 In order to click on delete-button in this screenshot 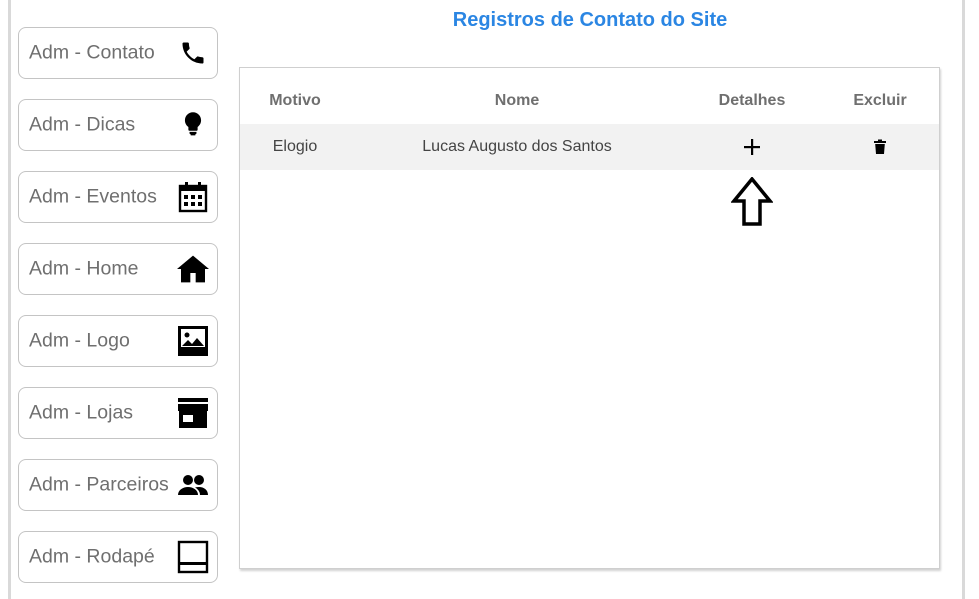, I will do `click(880, 147)`.